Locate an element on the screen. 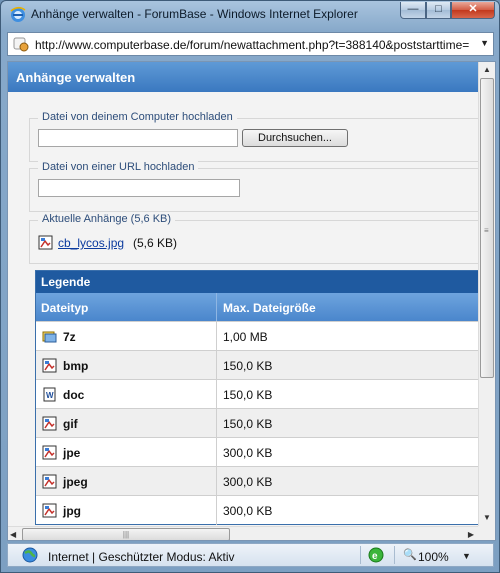  filetype-ext: jpeg is located at coordinates (75, 482).